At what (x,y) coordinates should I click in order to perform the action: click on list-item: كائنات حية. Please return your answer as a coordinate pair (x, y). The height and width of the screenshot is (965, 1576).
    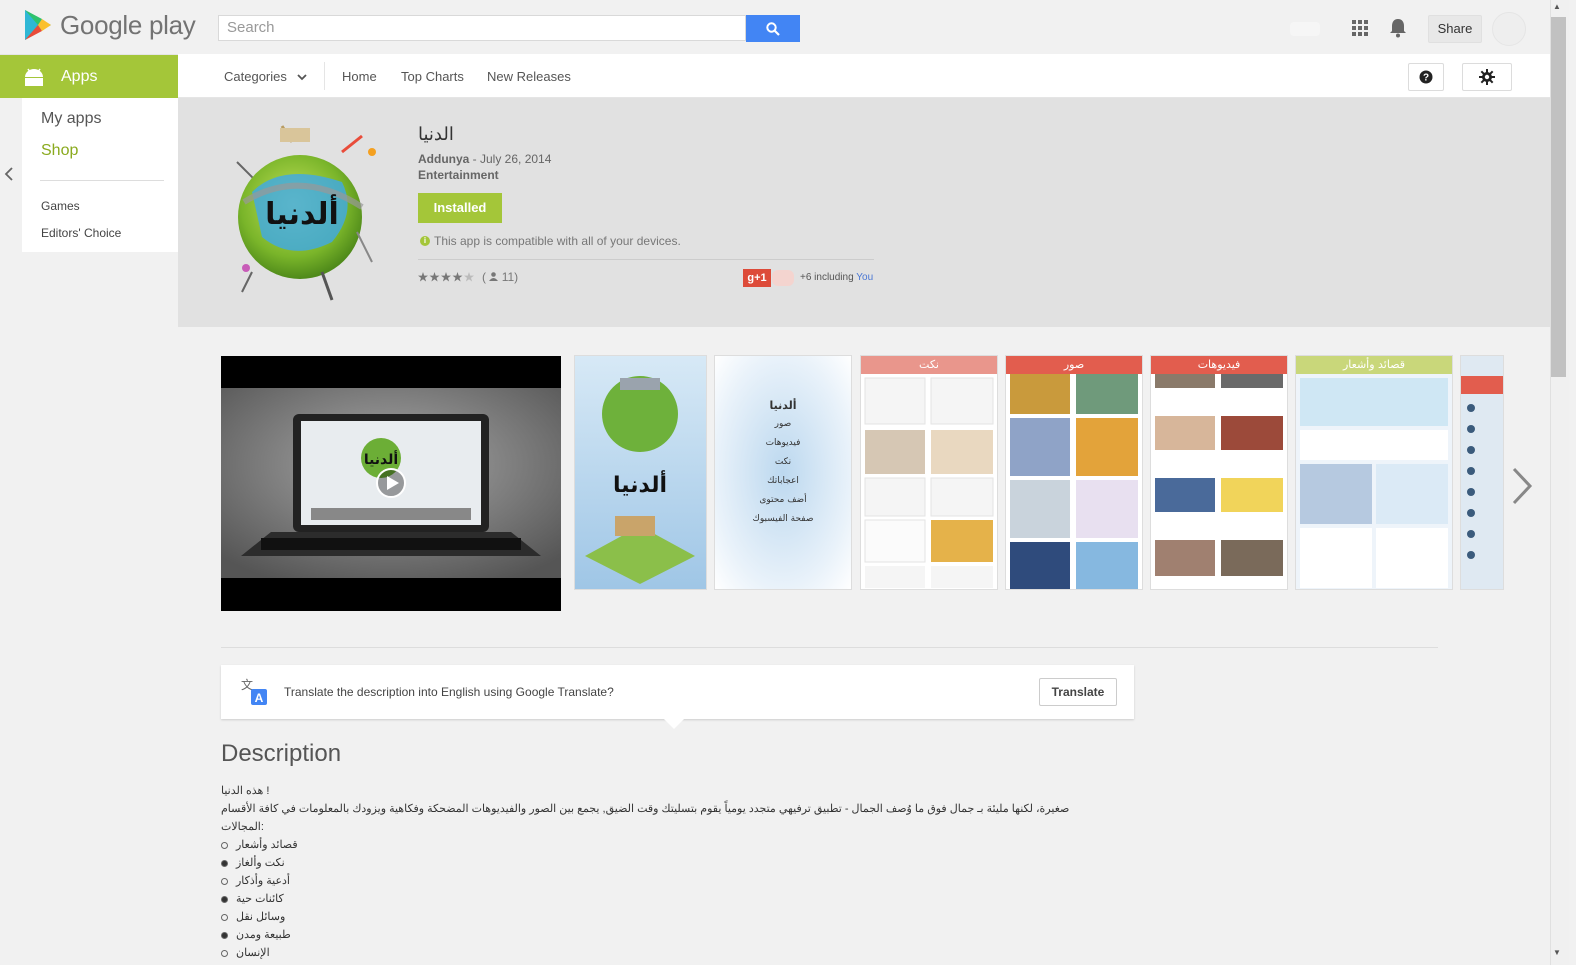
    Looking at the image, I should click on (645, 899).